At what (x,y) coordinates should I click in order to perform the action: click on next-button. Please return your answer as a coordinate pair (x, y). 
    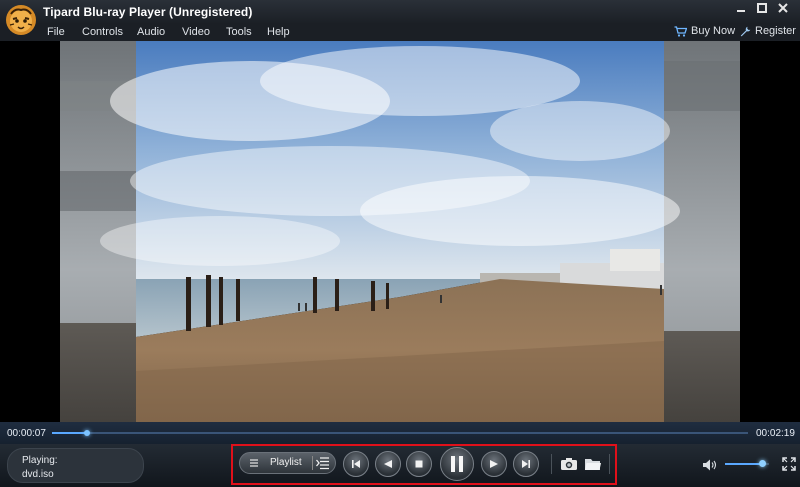
    Looking at the image, I should click on (526, 464).